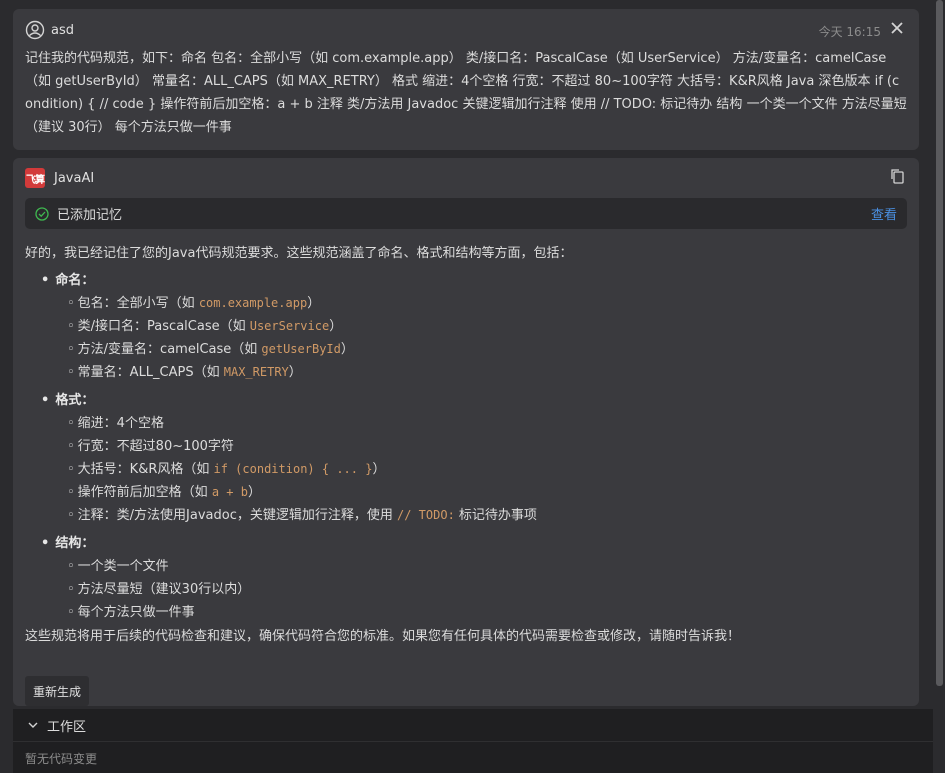  I want to click on section-title: 结构：, so click(474, 544).